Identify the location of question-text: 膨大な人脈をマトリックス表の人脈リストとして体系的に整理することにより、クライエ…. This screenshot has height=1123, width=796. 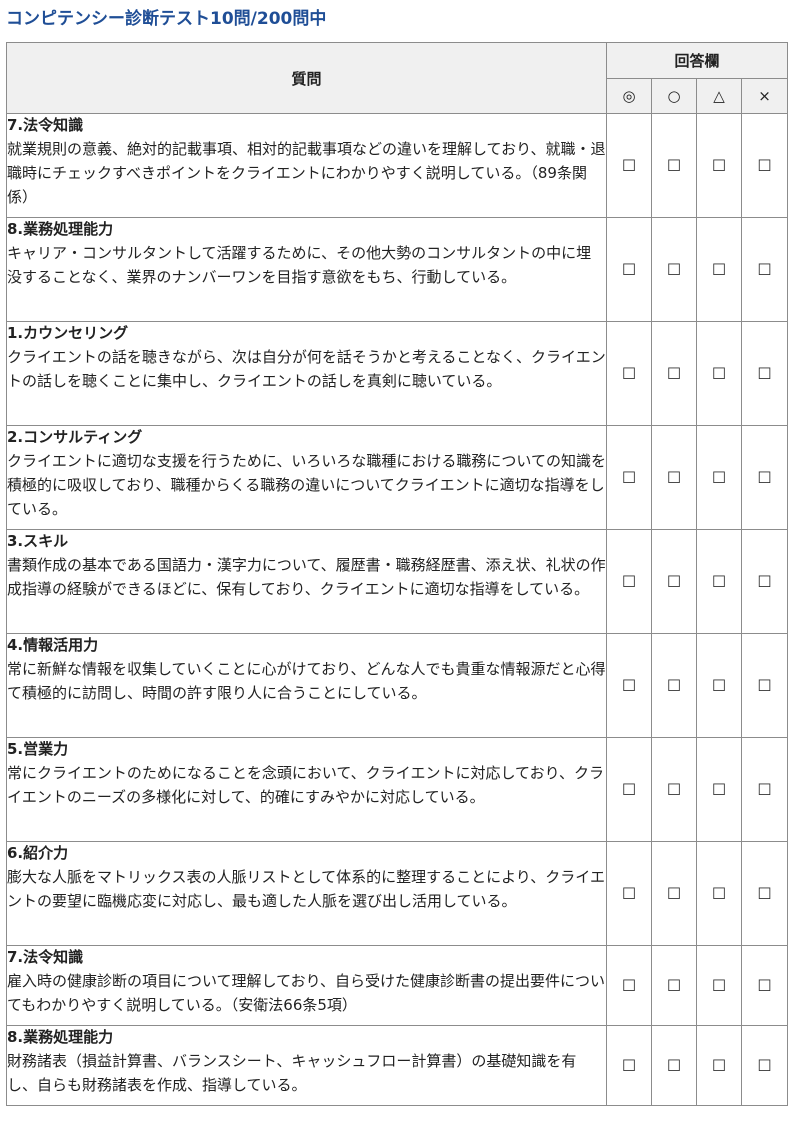
(306, 889).